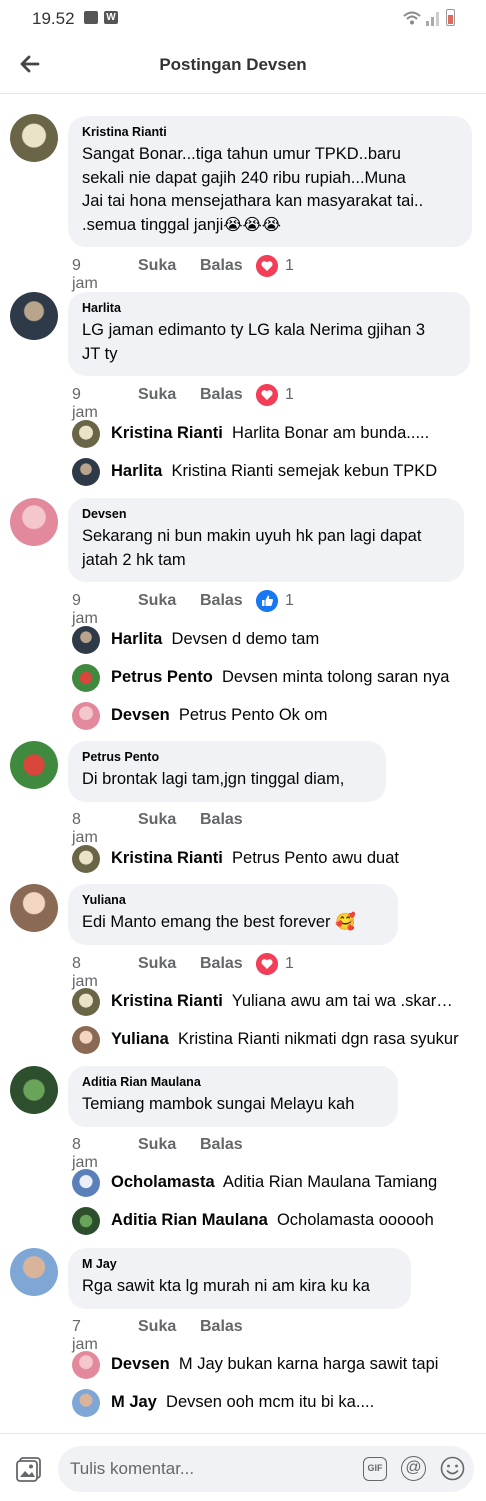 This screenshot has height=1501, width=486. I want to click on reply-text: Ocholamasta Aditia Rian Maulana Tamiang, so click(285, 1182).